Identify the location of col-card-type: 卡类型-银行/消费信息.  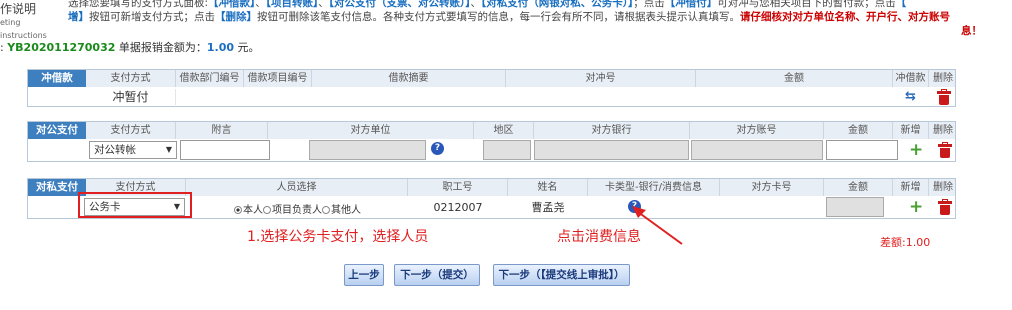
(654, 187).